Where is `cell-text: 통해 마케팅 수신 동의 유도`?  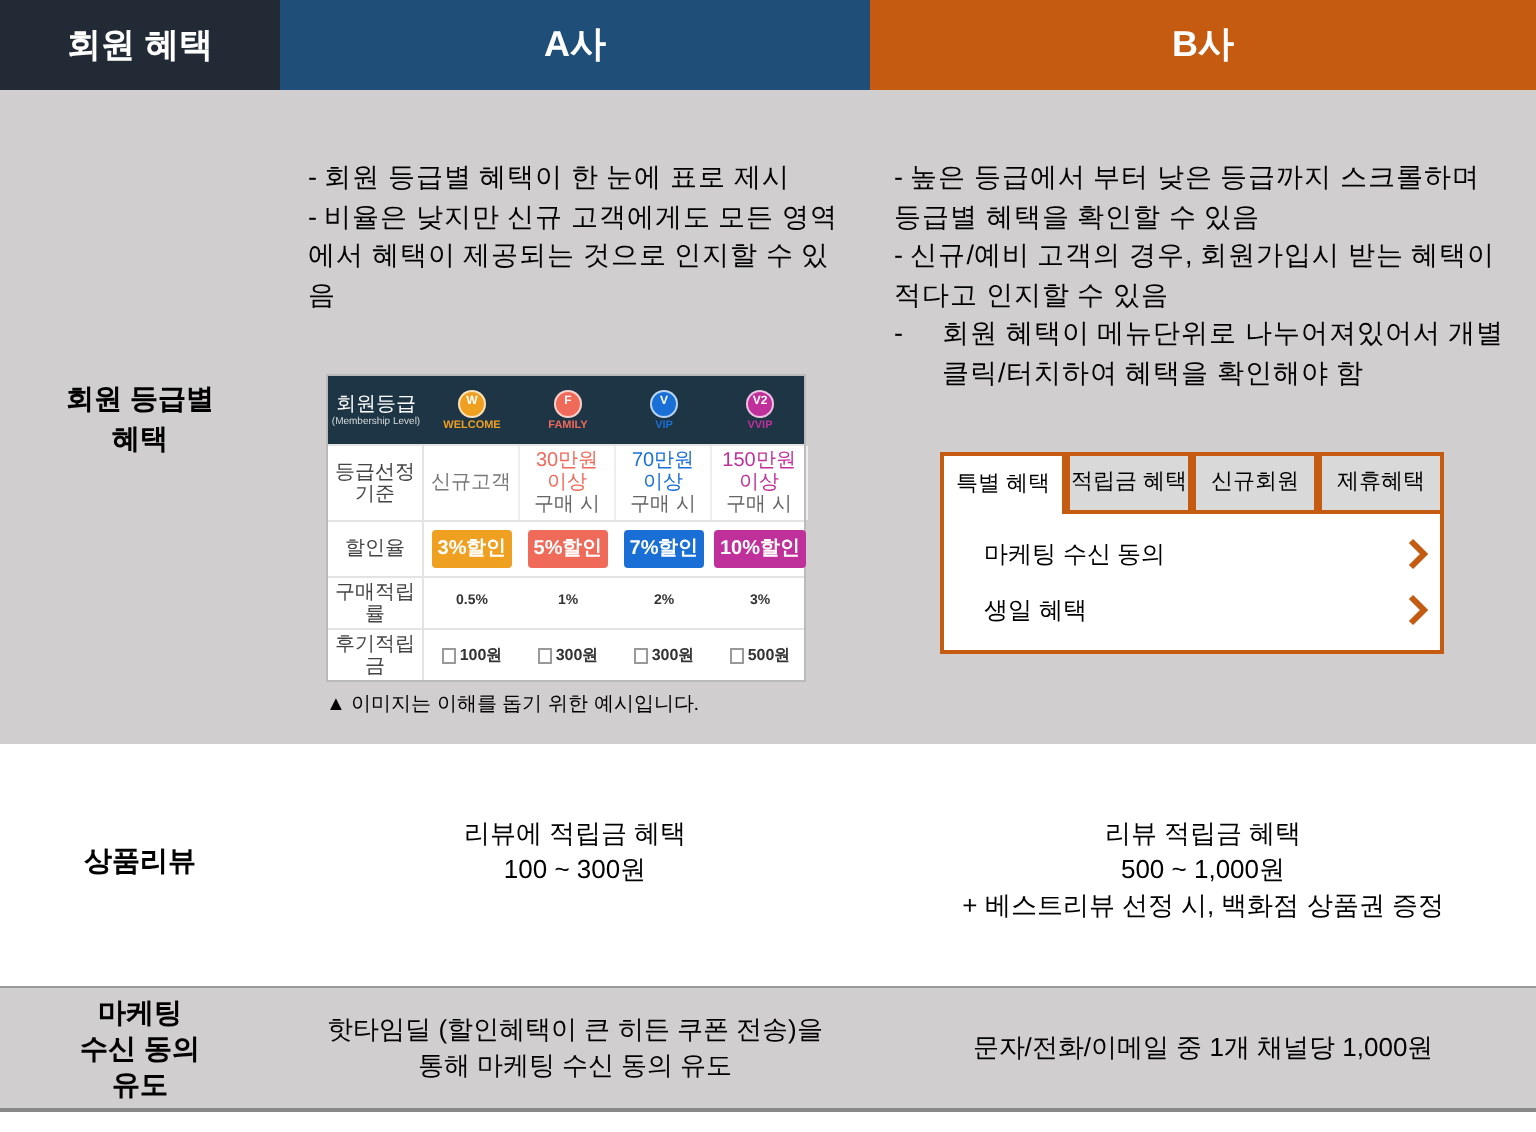 cell-text: 통해 마케팅 수신 동의 유도 is located at coordinates (575, 1066).